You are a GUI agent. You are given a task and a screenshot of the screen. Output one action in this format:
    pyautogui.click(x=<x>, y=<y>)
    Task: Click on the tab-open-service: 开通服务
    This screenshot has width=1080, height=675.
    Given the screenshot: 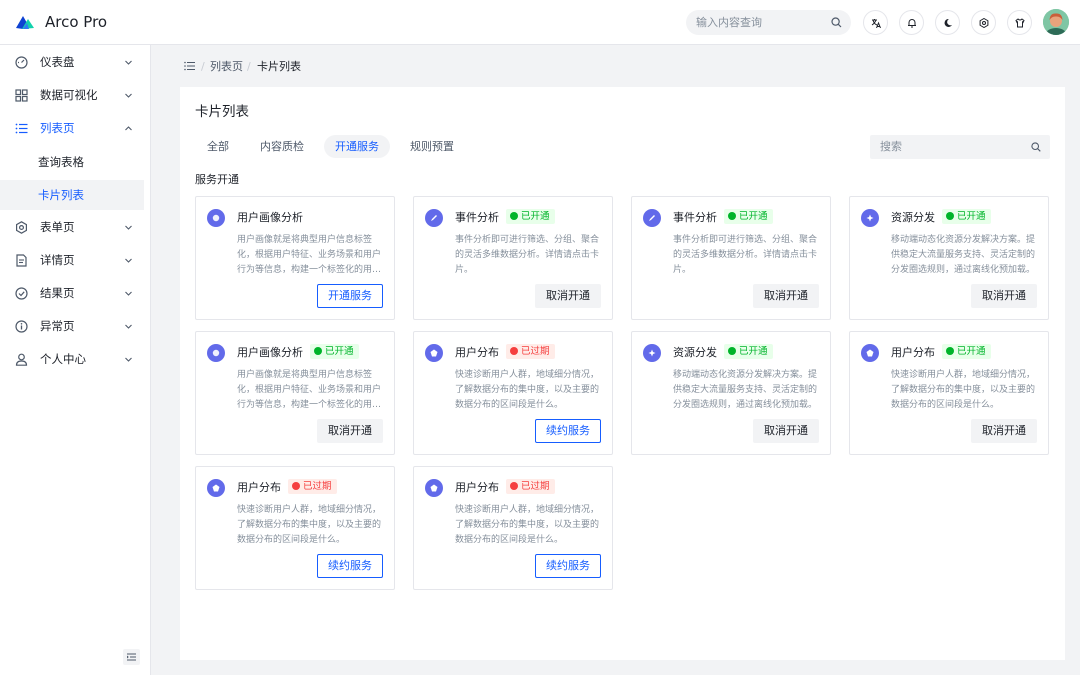 What is the action you would take?
    pyautogui.click(x=357, y=146)
    